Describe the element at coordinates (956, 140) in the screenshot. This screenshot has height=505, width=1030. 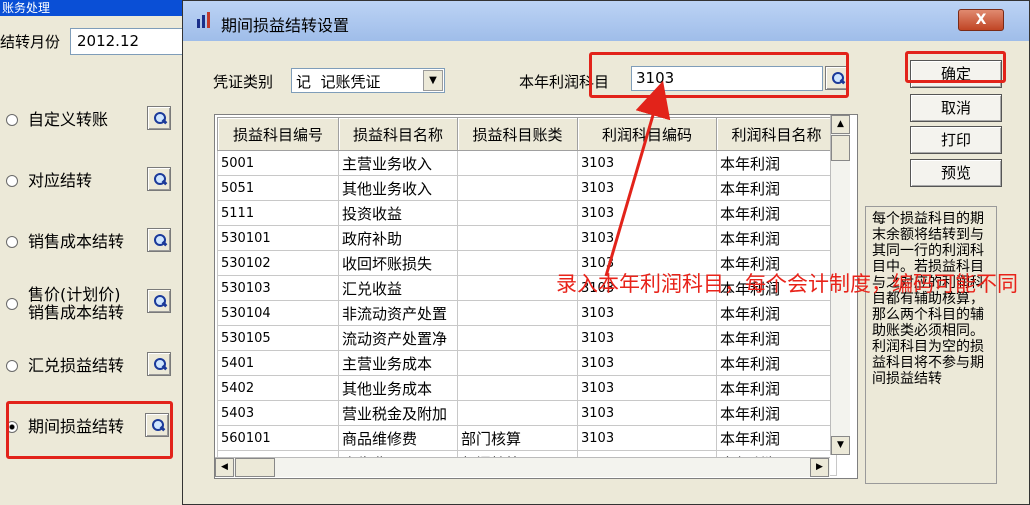
I see `print-button: 打印` at that location.